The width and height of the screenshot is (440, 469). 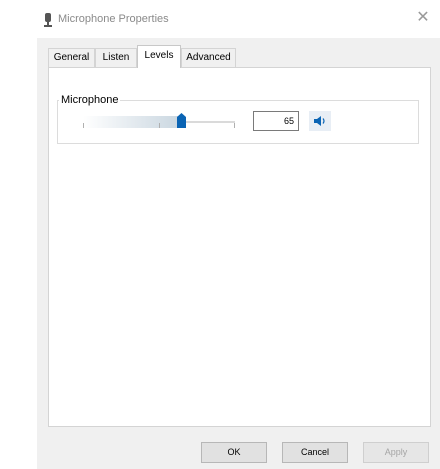 What do you see at coordinates (71, 57) in the screenshot?
I see `tab-general: General` at bounding box center [71, 57].